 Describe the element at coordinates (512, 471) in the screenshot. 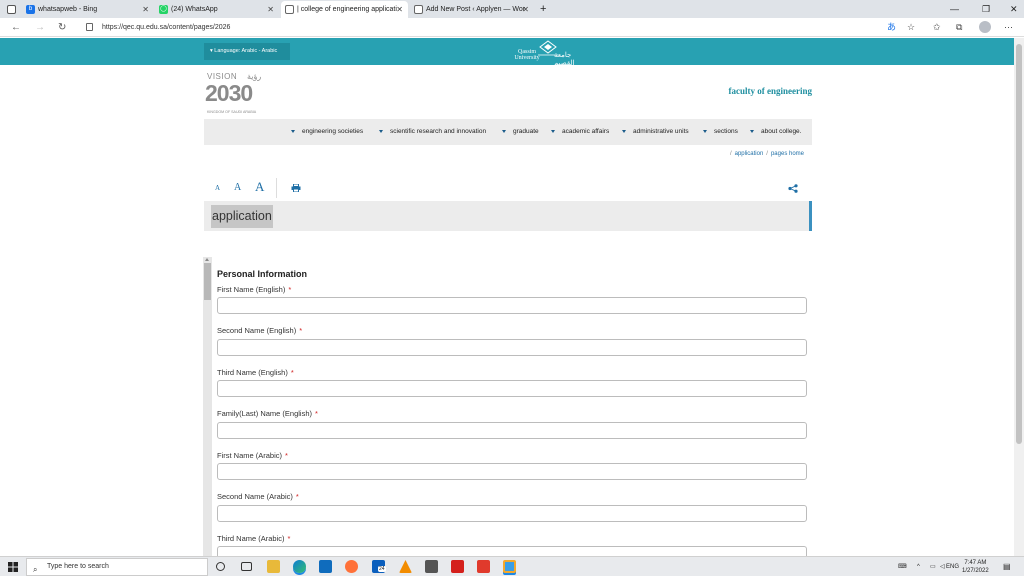

I see `first-name-arabic-field` at that location.